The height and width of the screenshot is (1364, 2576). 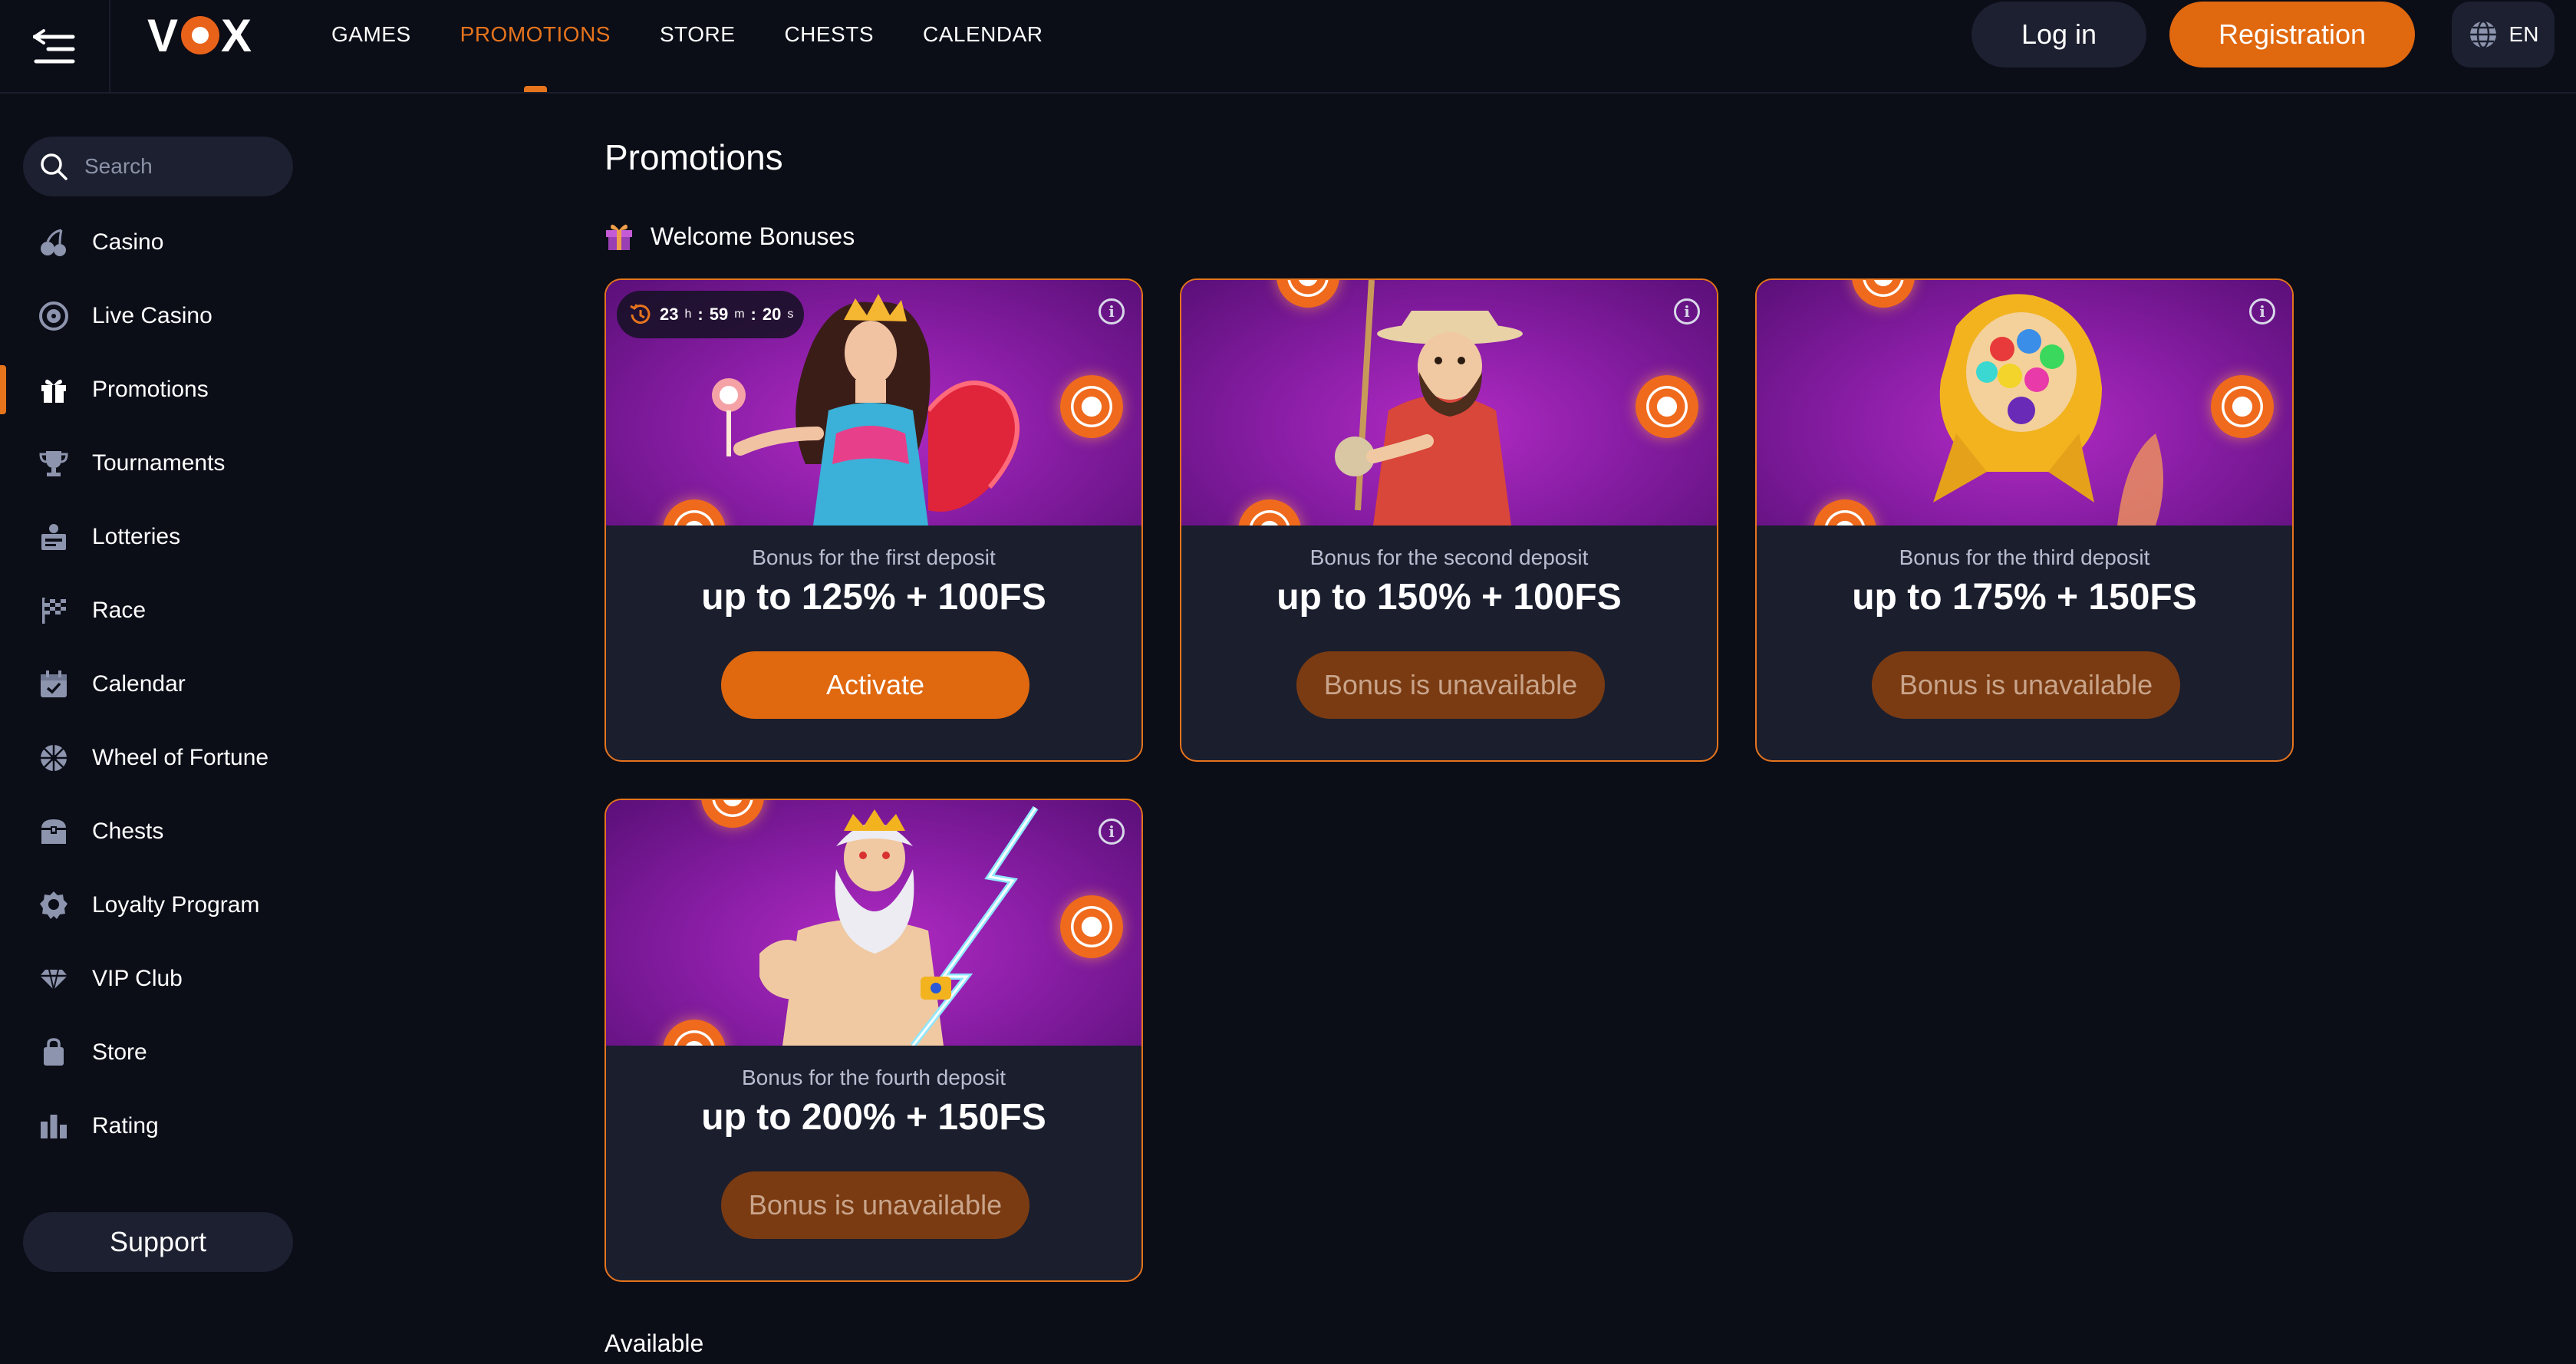 I want to click on nav-calendar: CALENDAR, so click(x=982, y=34).